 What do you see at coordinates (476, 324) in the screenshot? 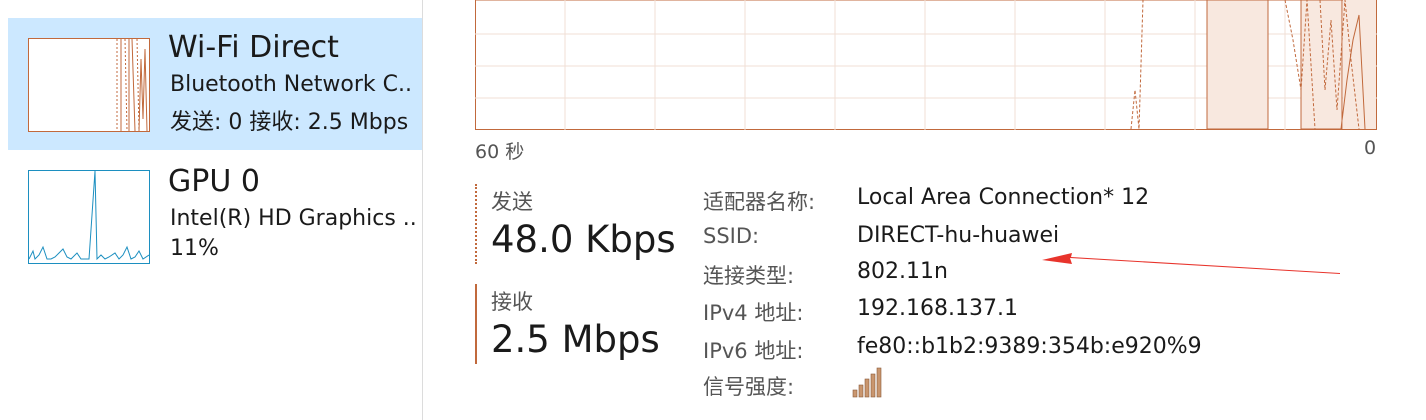
I see `receive-legend-line` at bounding box center [476, 324].